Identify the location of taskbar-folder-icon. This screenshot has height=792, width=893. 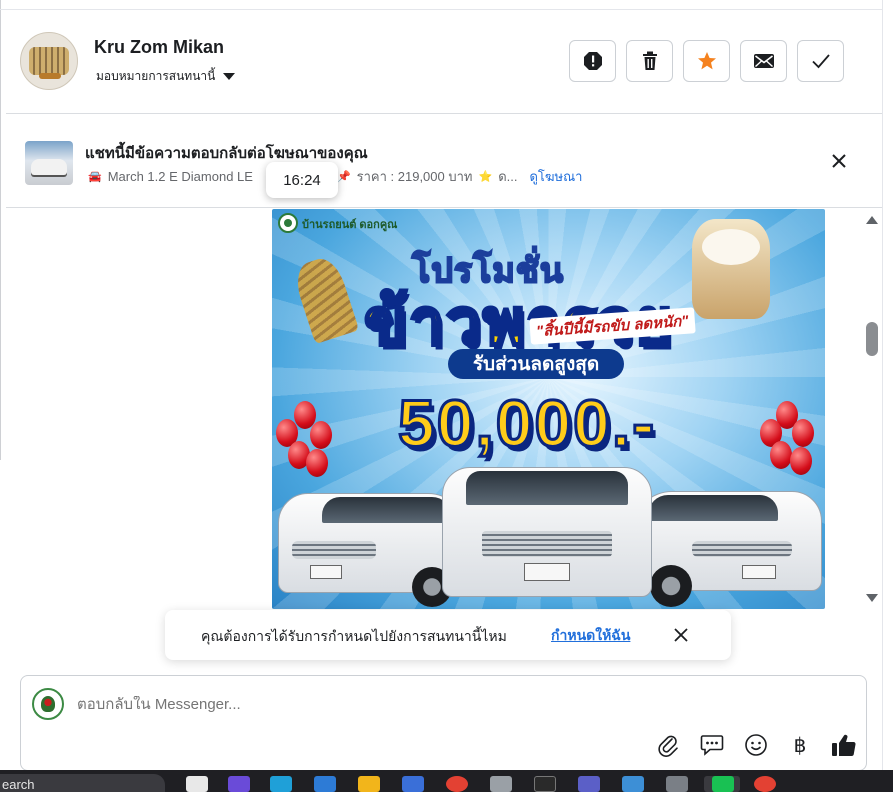
(369, 784).